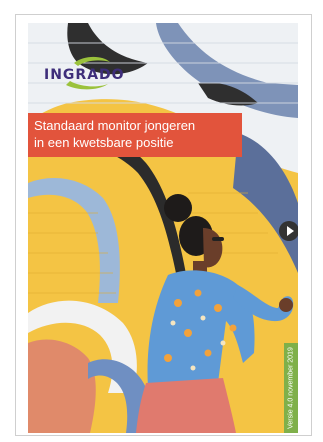  What do you see at coordinates (115, 125) in the screenshot?
I see `cover-title-line-1: Standaard monitor jongeren` at bounding box center [115, 125].